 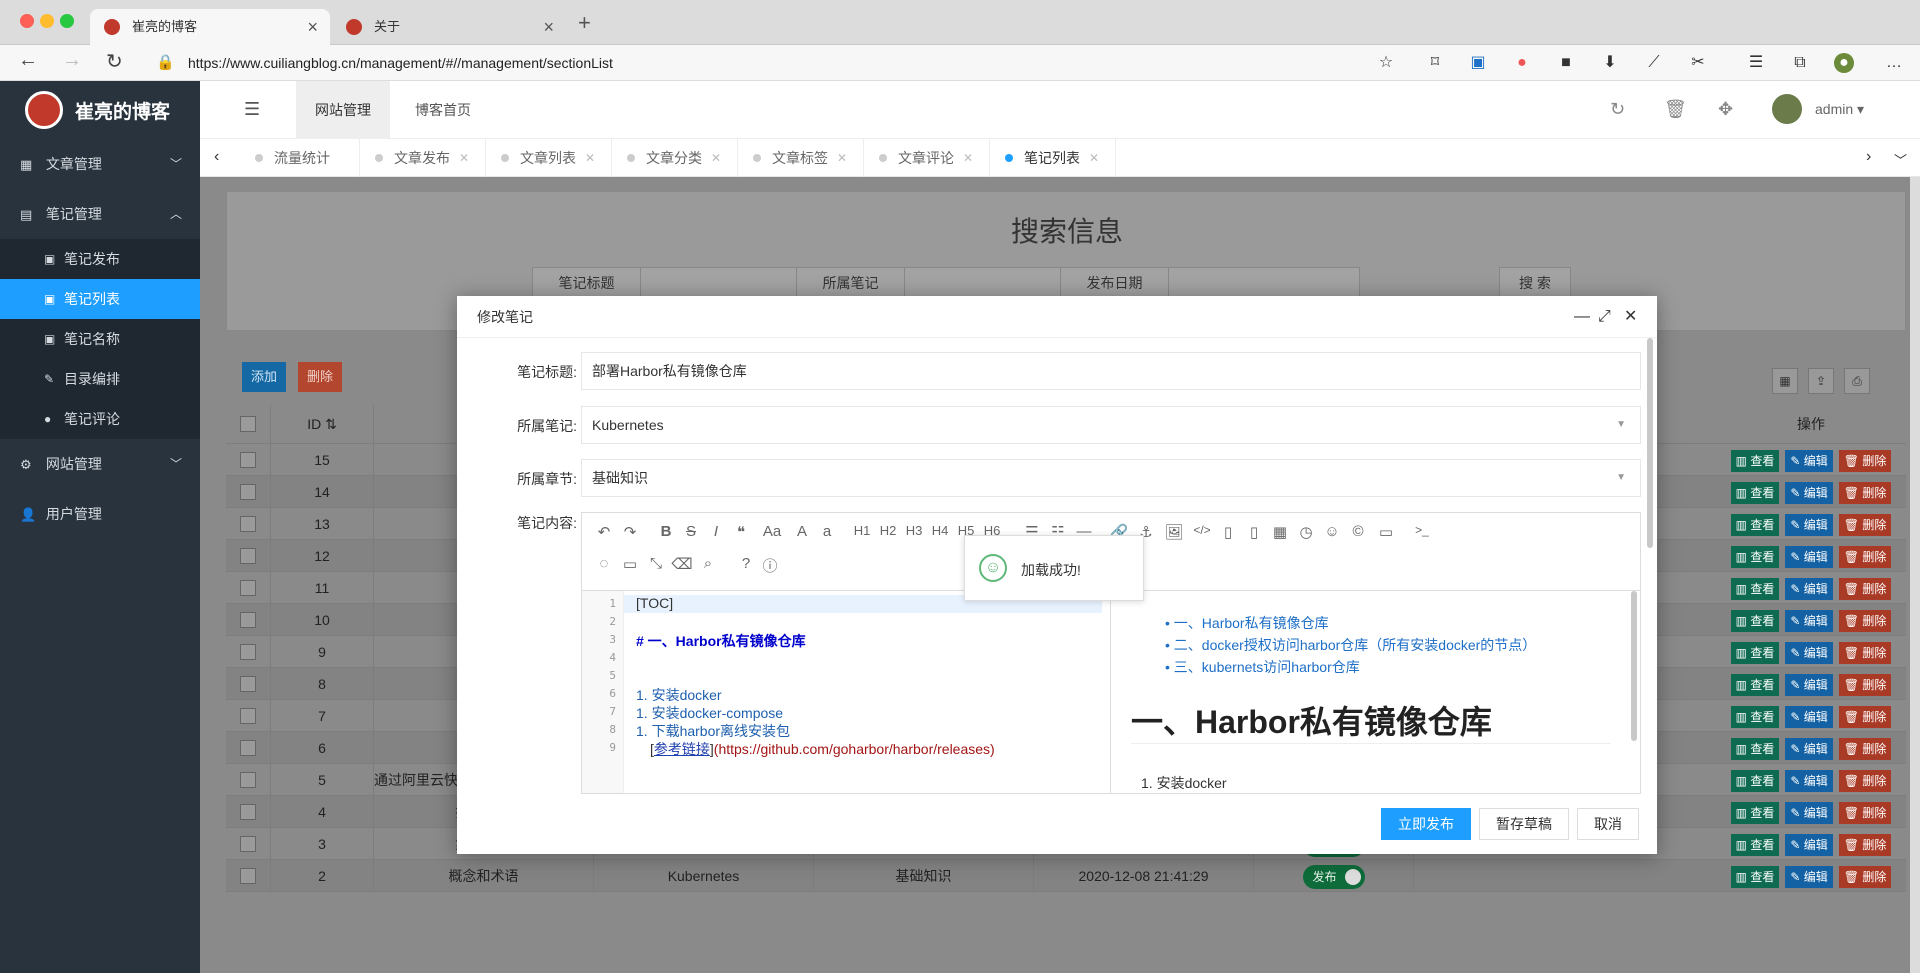 What do you see at coordinates (100, 464) in the screenshot?
I see `sidebar-item-site: ⚙ 网站管理 ﹀` at bounding box center [100, 464].